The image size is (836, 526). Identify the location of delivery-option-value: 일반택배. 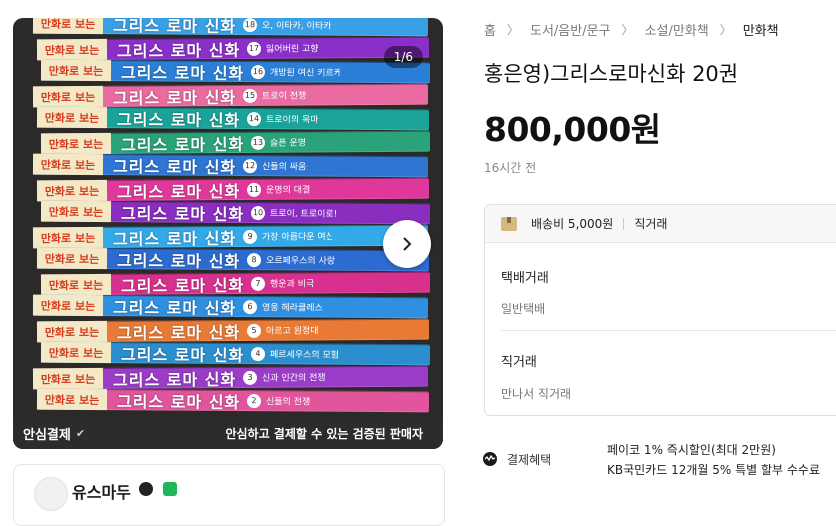
(523, 309).